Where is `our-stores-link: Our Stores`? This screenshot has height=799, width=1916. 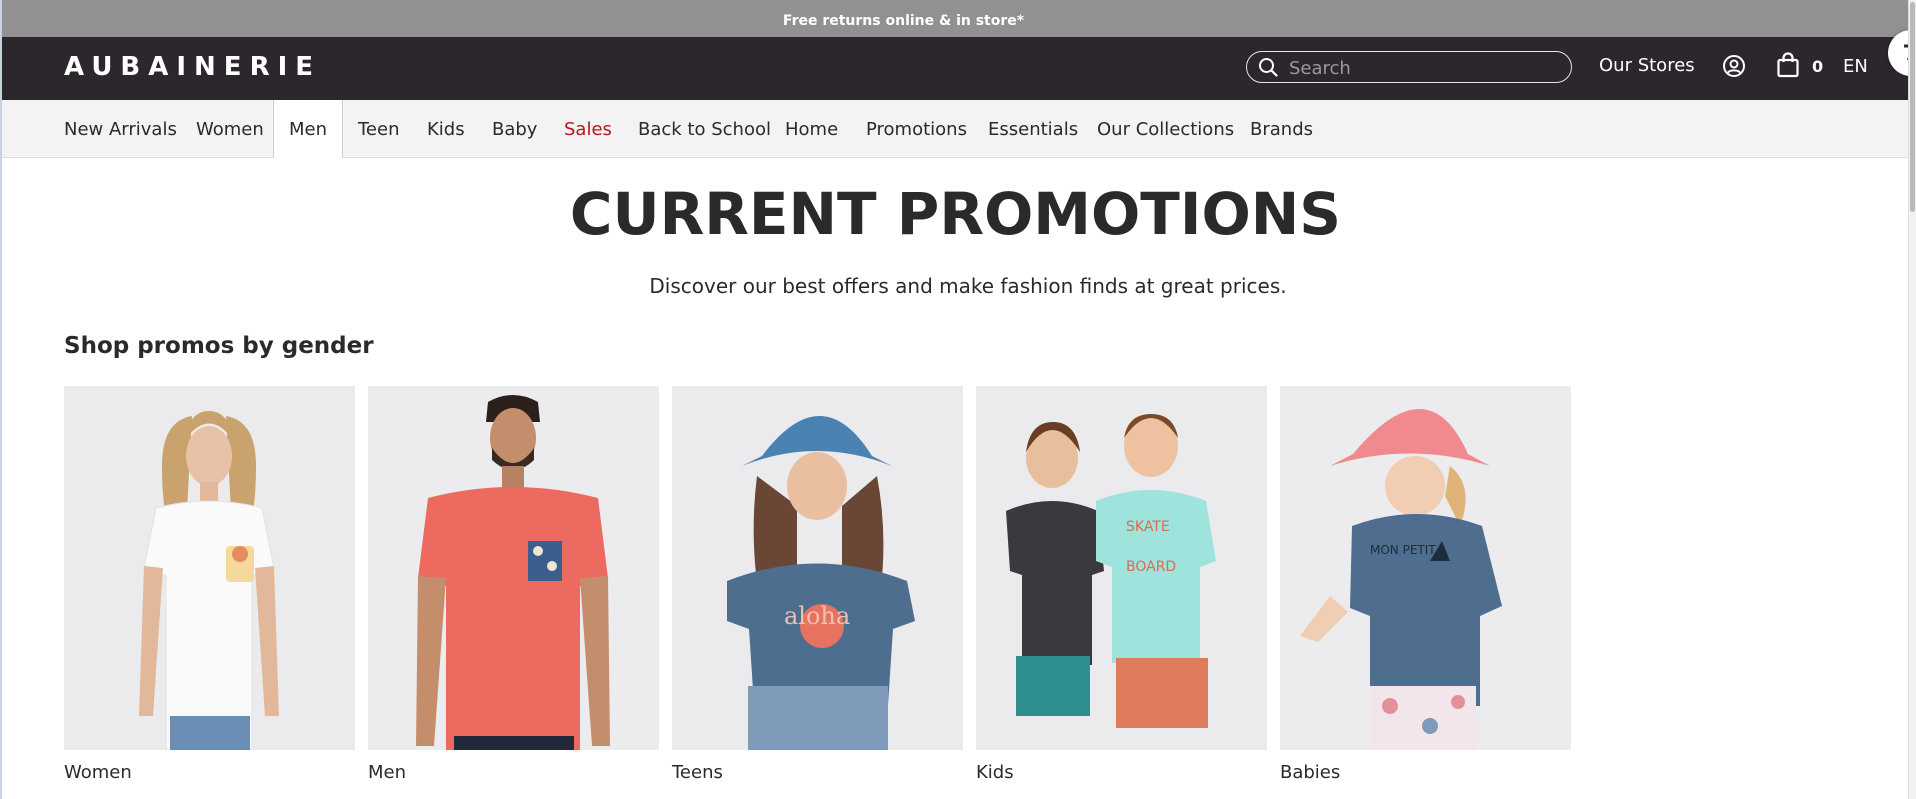 our-stores-link: Our Stores is located at coordinates (1647, 65).